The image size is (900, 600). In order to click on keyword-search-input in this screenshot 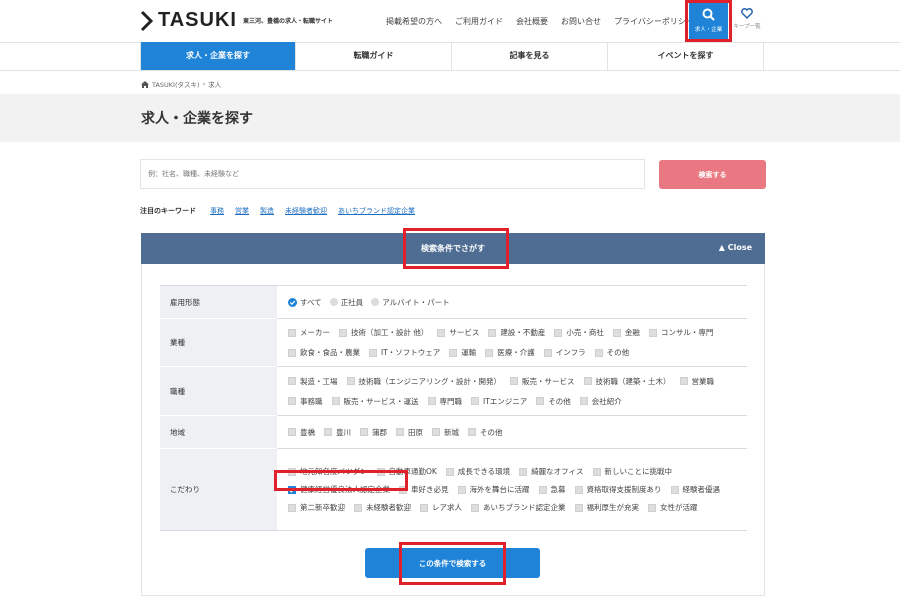, I will do `click(392, 174)`.